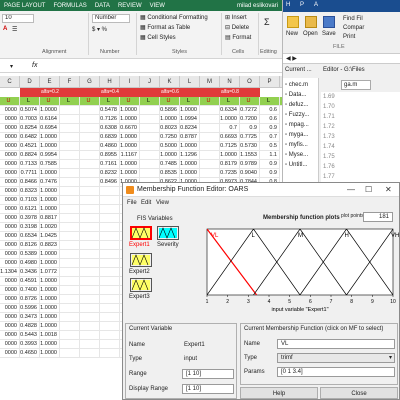 Image resolution: width=400 pixels, height=400 pixels. Describe the element at coordinates (170, 128) in the screenshot. I see `table-cell: 0.8023` at that location.